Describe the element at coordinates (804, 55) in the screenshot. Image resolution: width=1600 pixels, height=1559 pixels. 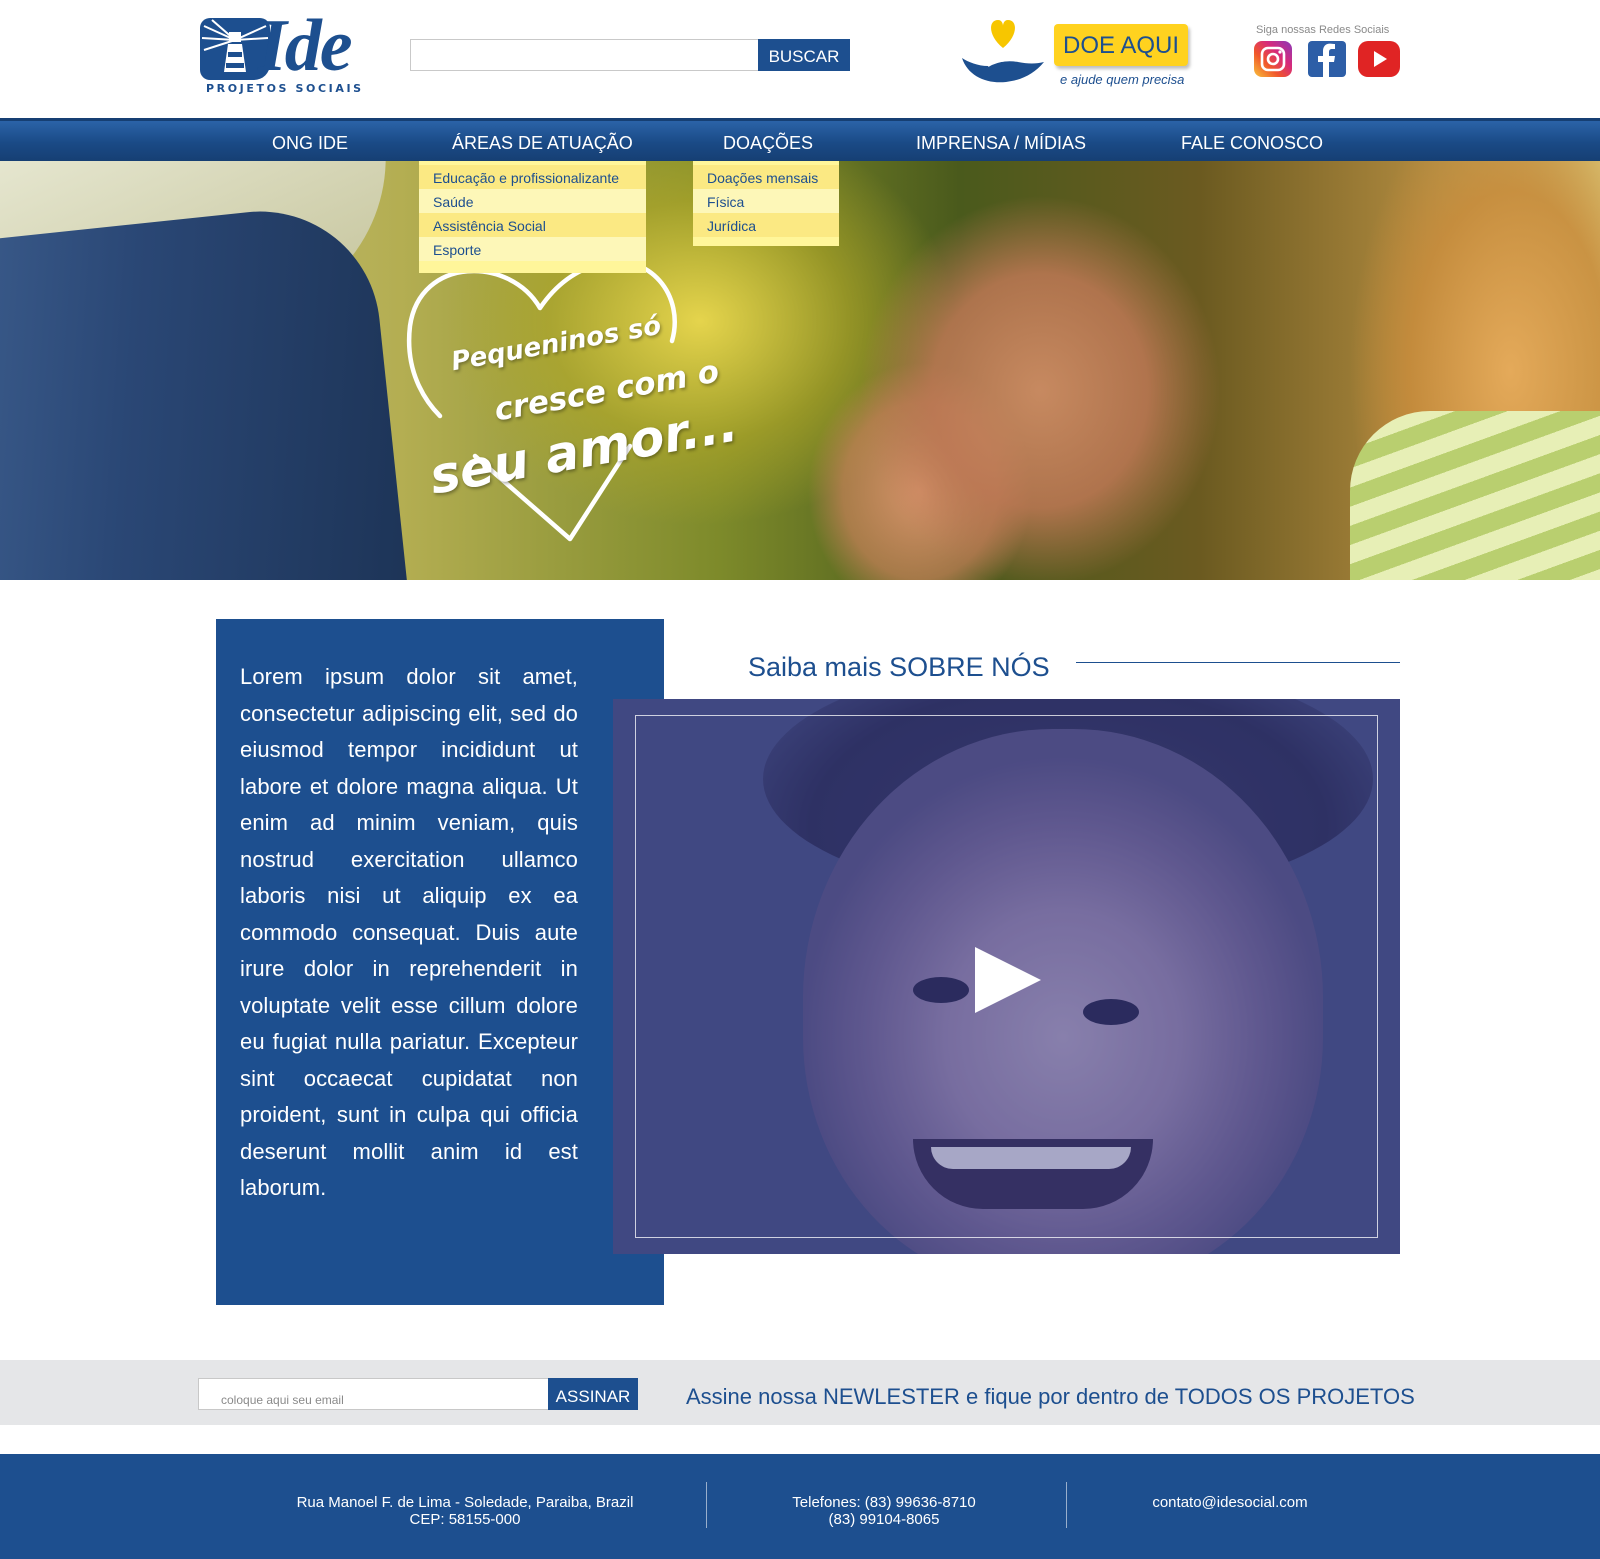
I see `search-button: BUSCAR` at that location.